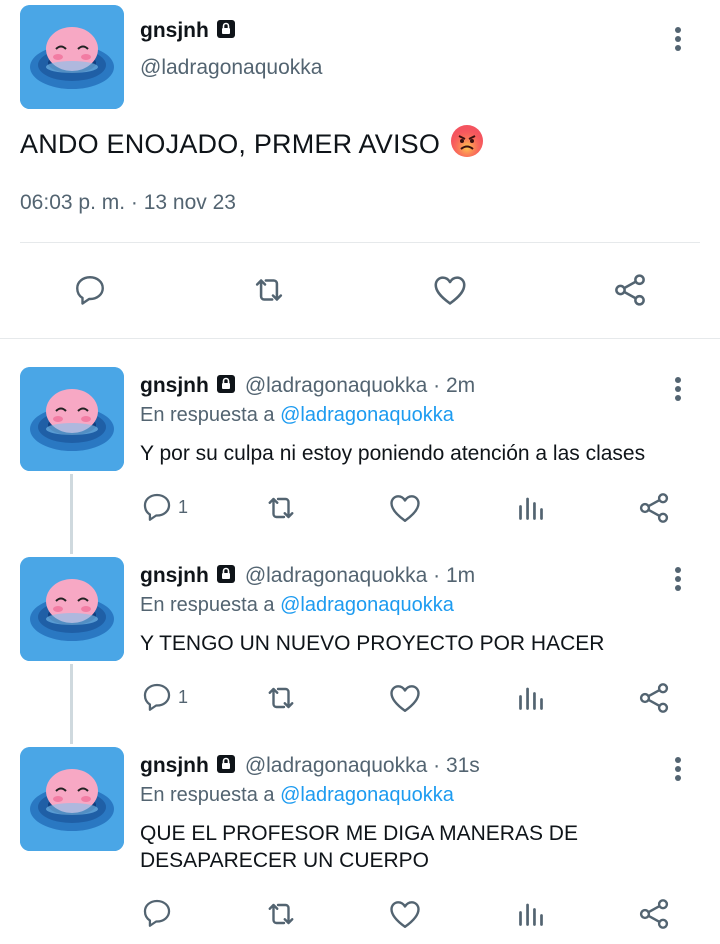  I want to click on author-row: gnsjnh, so click(188, 31).